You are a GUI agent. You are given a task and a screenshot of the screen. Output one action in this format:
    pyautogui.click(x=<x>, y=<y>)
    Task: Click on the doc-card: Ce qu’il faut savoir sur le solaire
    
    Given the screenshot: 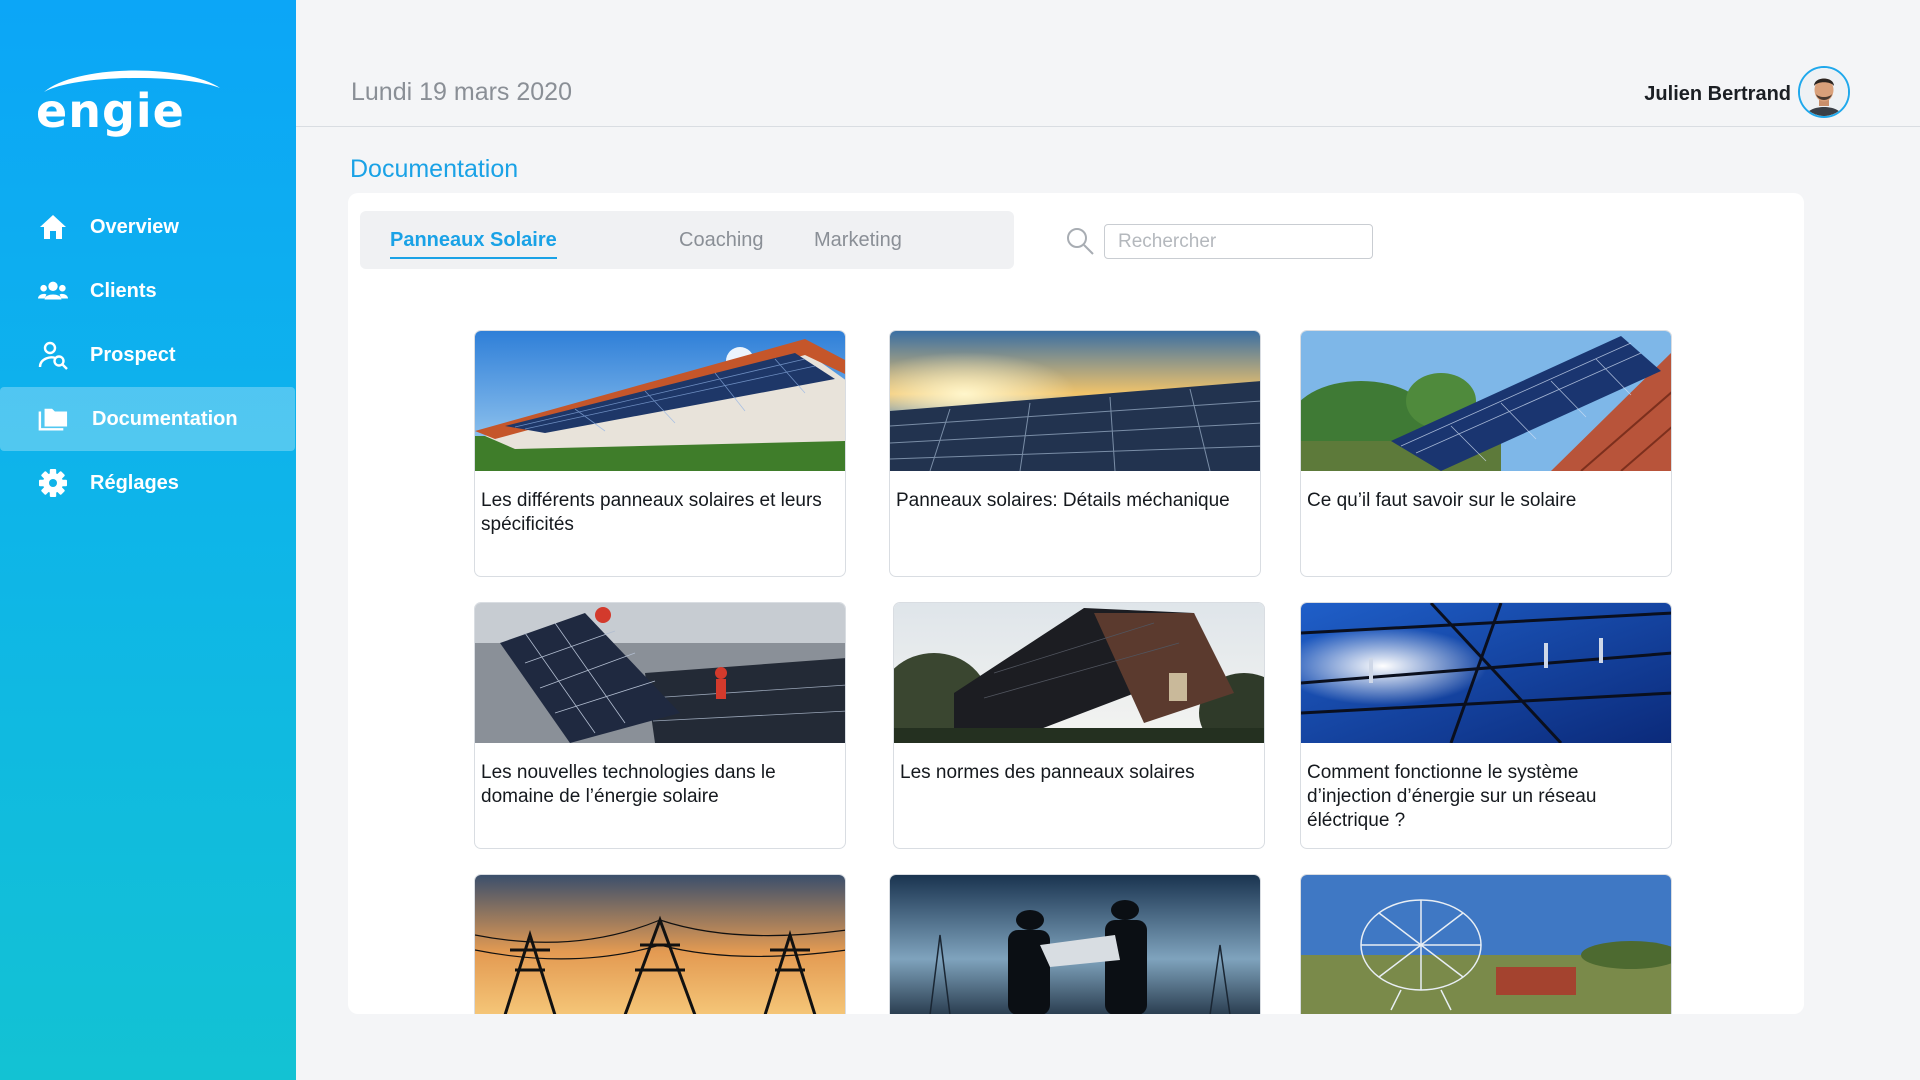 What is the action you would take?
    pyautogui.click(x=1486, y=453)
    